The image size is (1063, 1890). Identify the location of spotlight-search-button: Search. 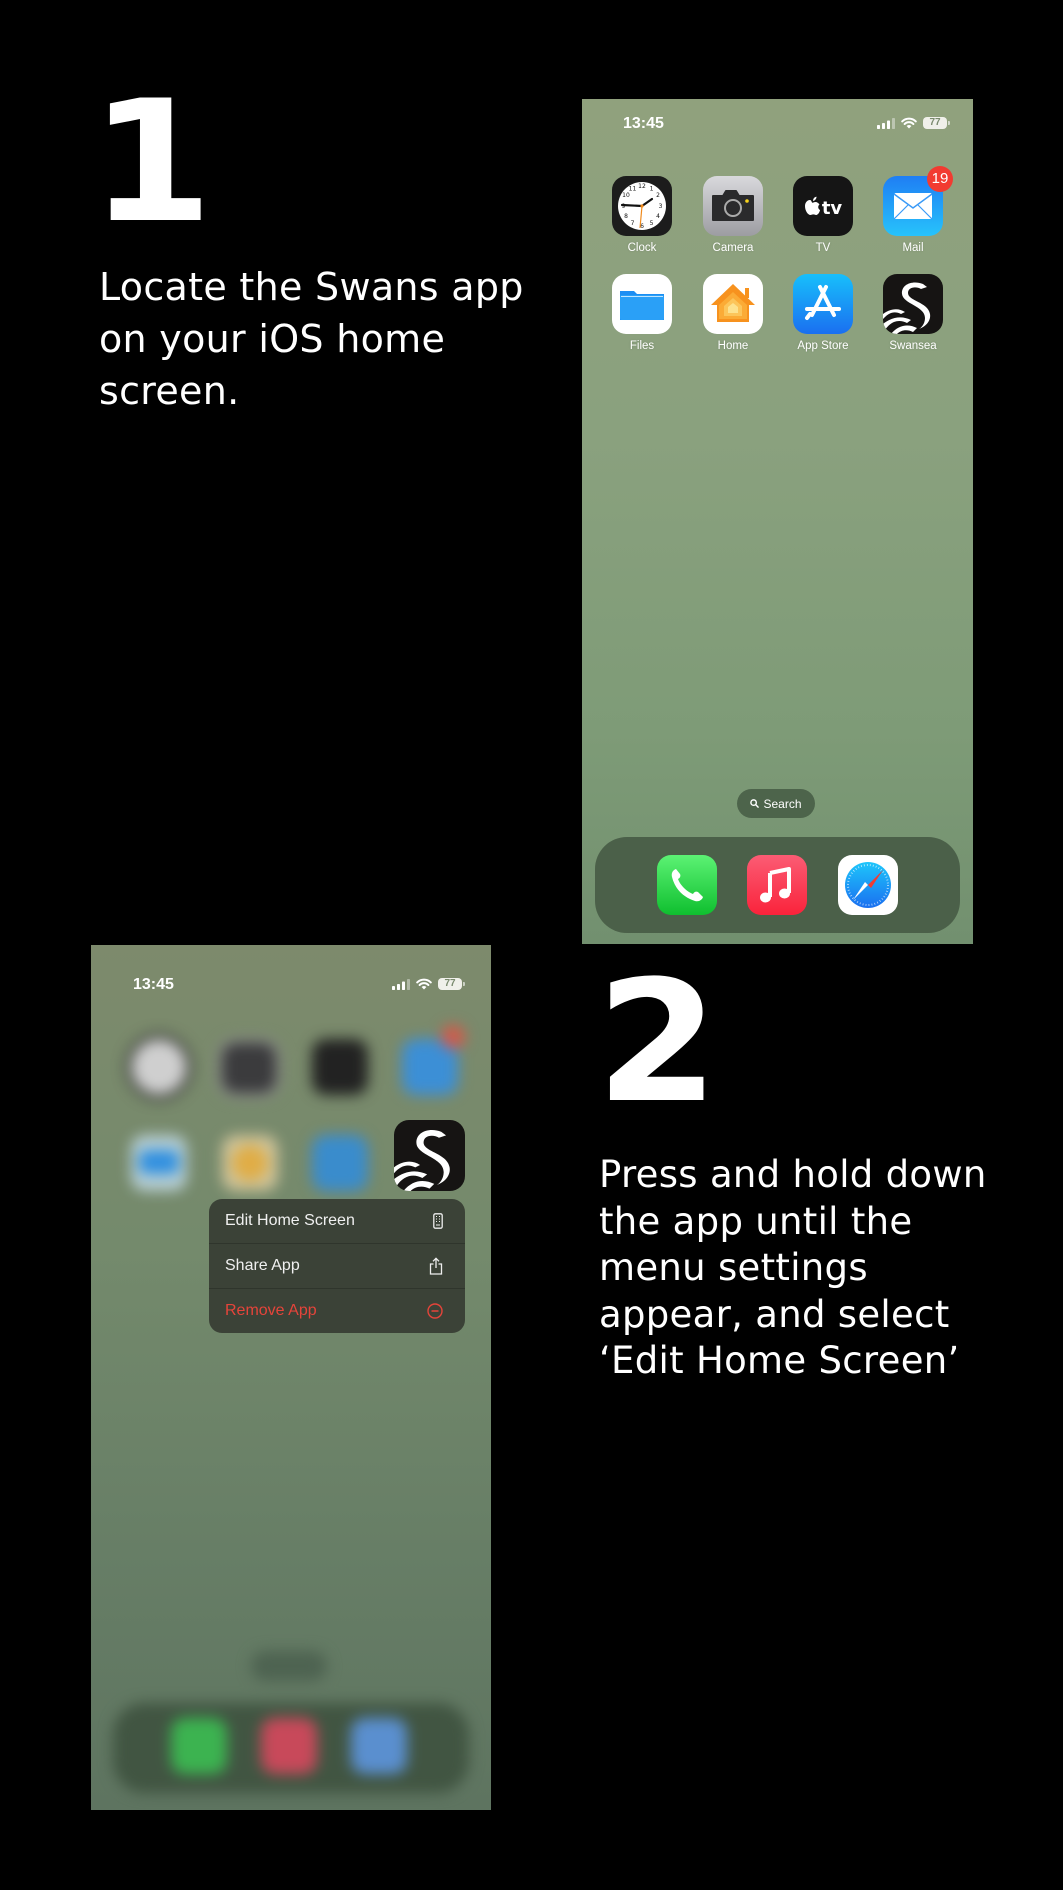
(776, 803).